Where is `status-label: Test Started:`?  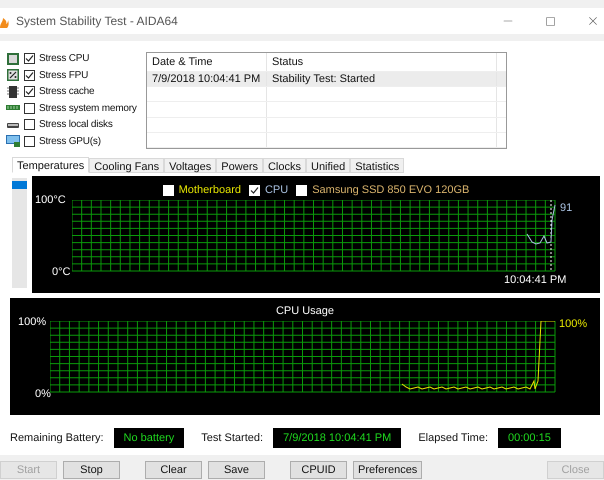
status-label: Test Started: is located at coordinates (232, 438).